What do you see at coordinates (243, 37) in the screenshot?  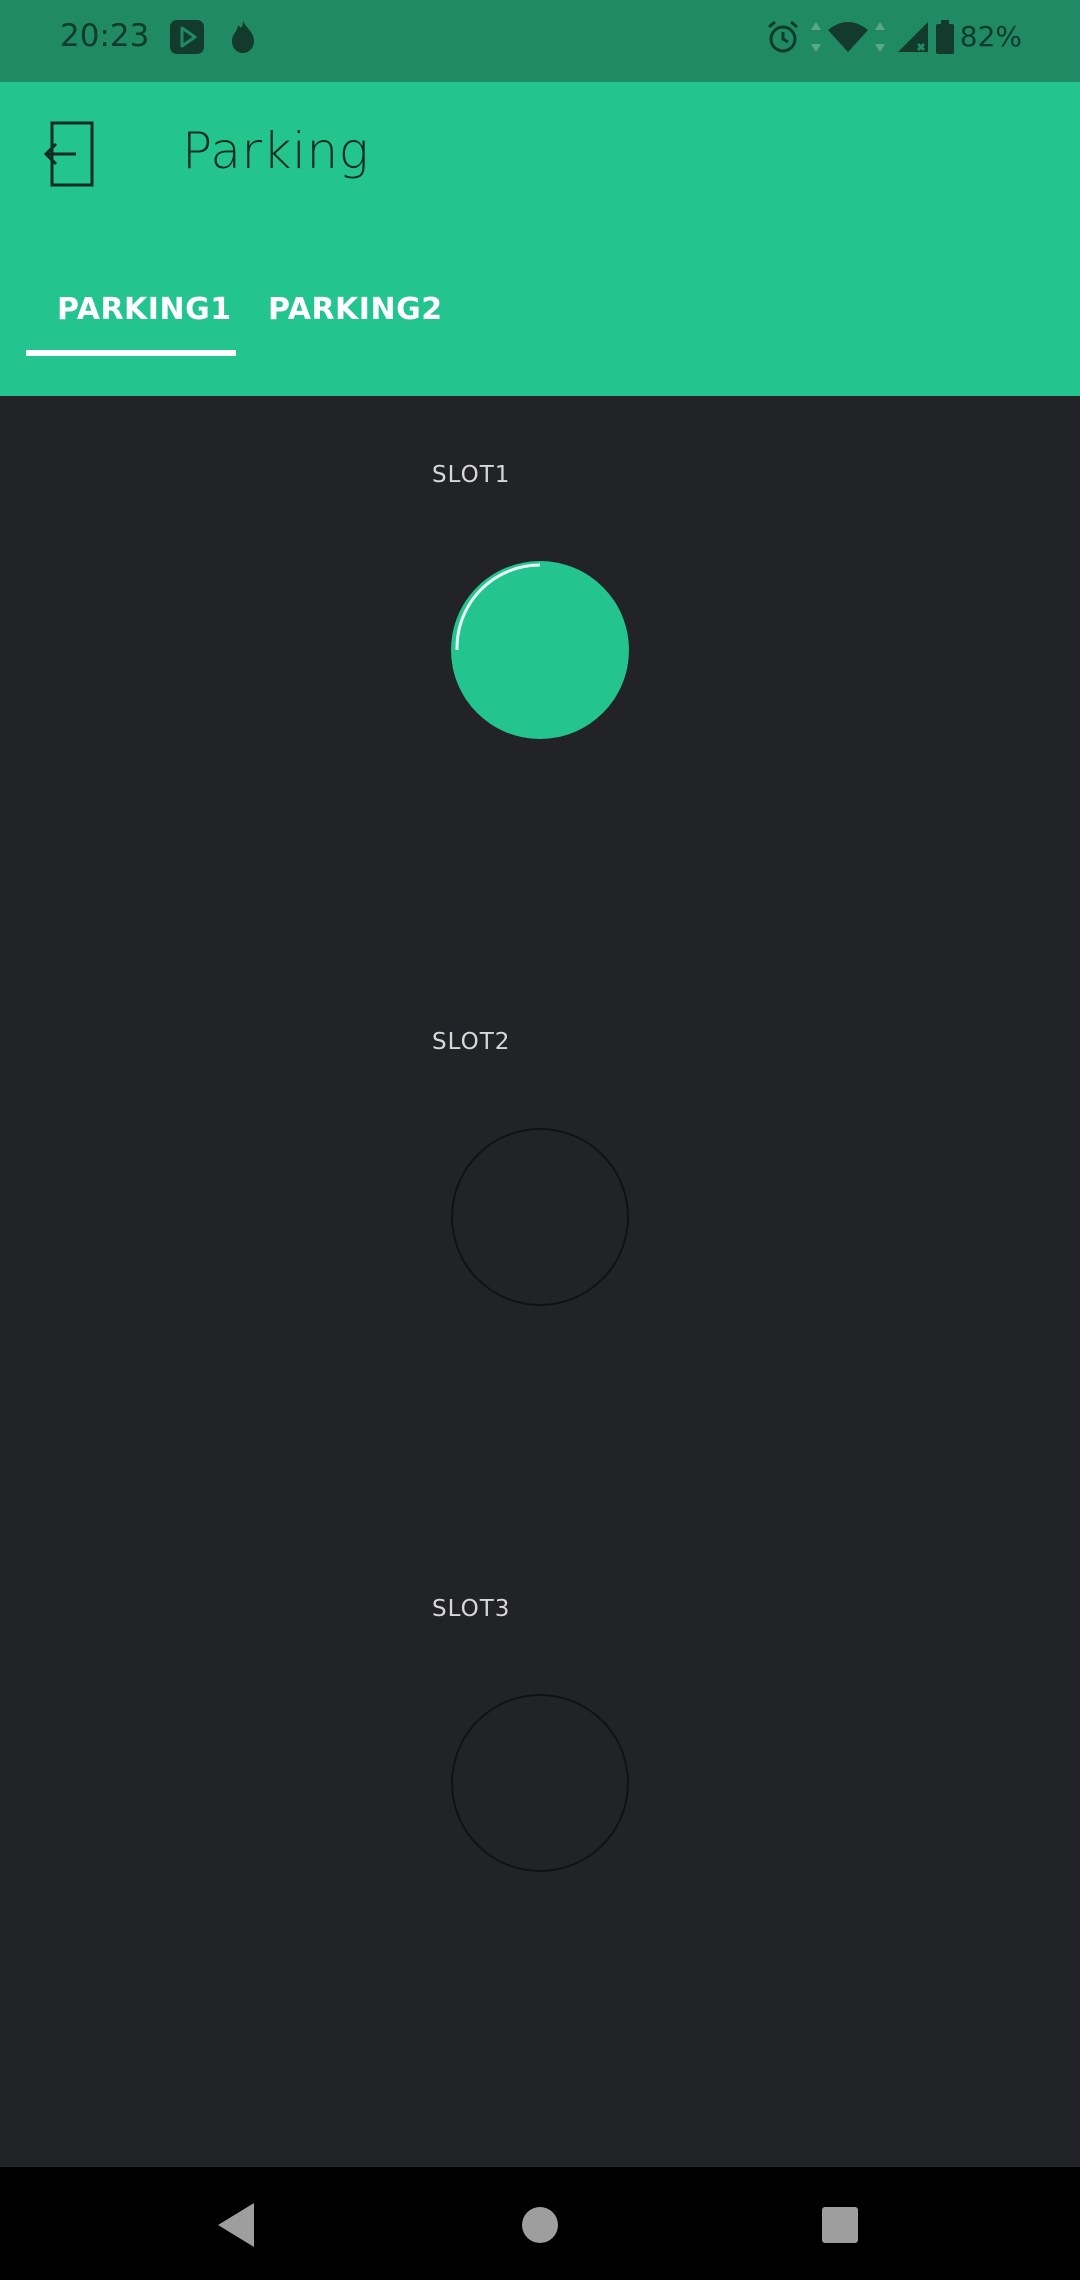 I see `fire-icon` at bounding box center [243, 37].